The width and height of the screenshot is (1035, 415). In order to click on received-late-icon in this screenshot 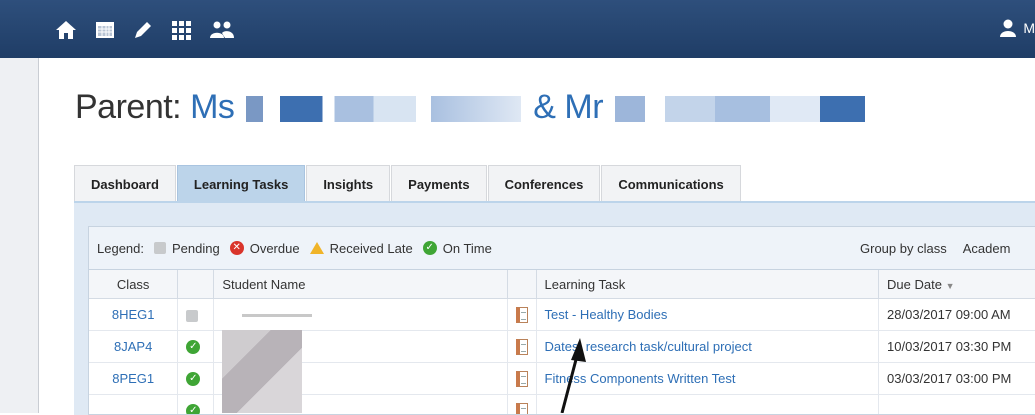, I will do `click(317, 248)`.